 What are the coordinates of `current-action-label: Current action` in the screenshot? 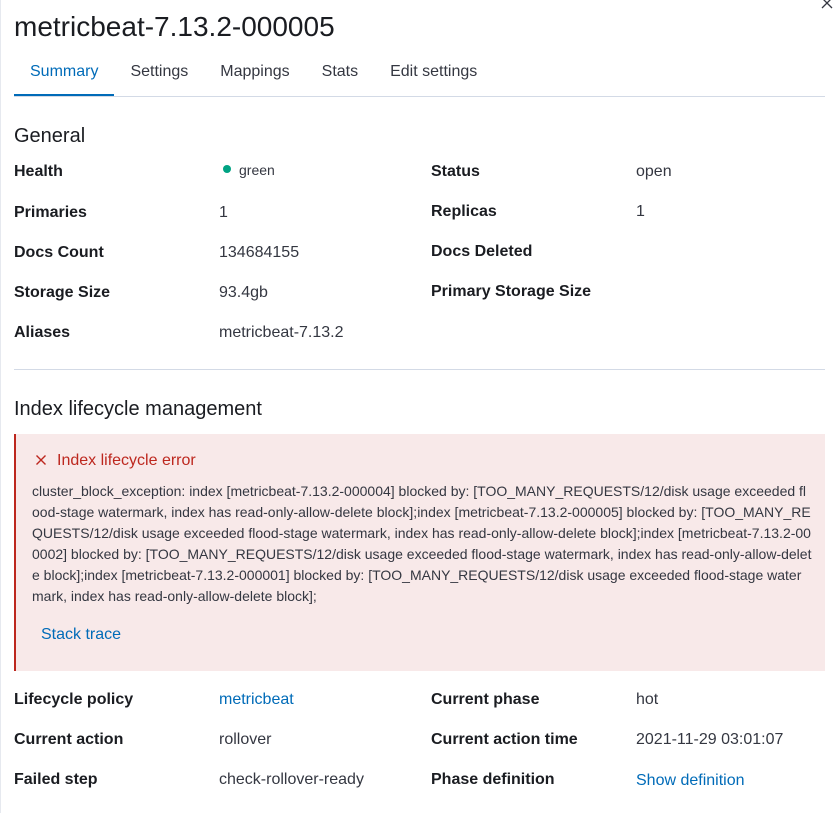 It's located at (69, 739).